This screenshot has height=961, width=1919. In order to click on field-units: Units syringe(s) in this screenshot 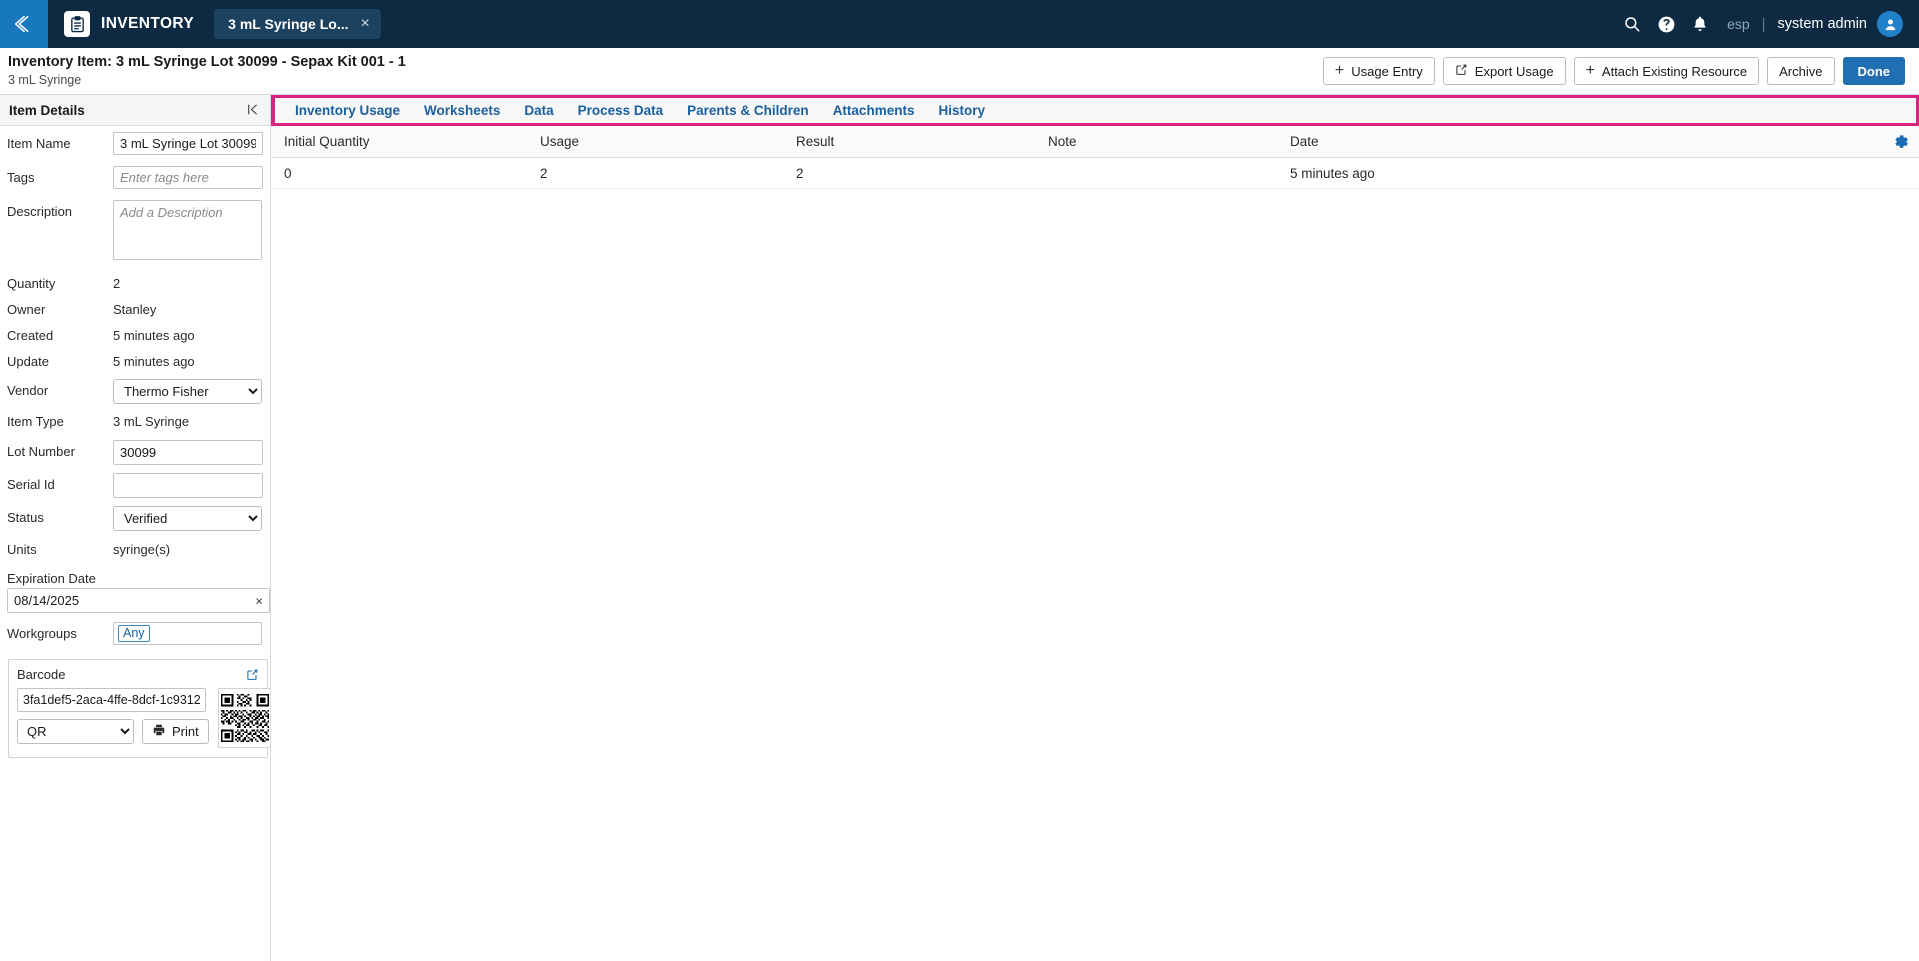, I will do `click(134, 551)`.